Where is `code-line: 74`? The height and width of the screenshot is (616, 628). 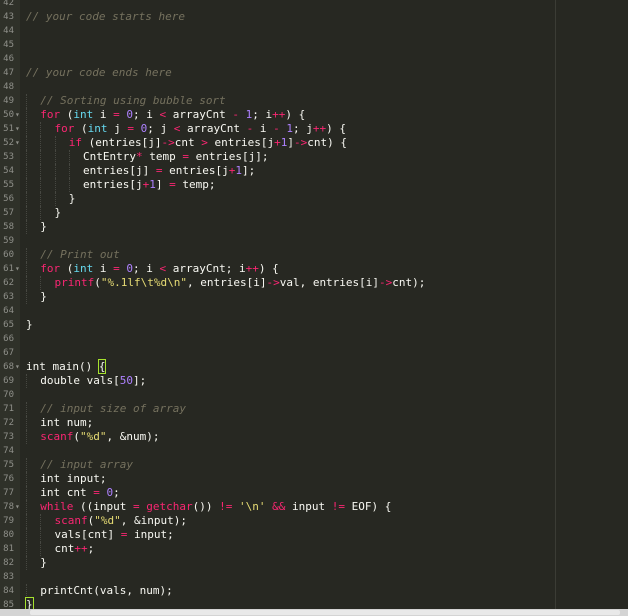 code-line: 74 is located at coordinates (314, 451).